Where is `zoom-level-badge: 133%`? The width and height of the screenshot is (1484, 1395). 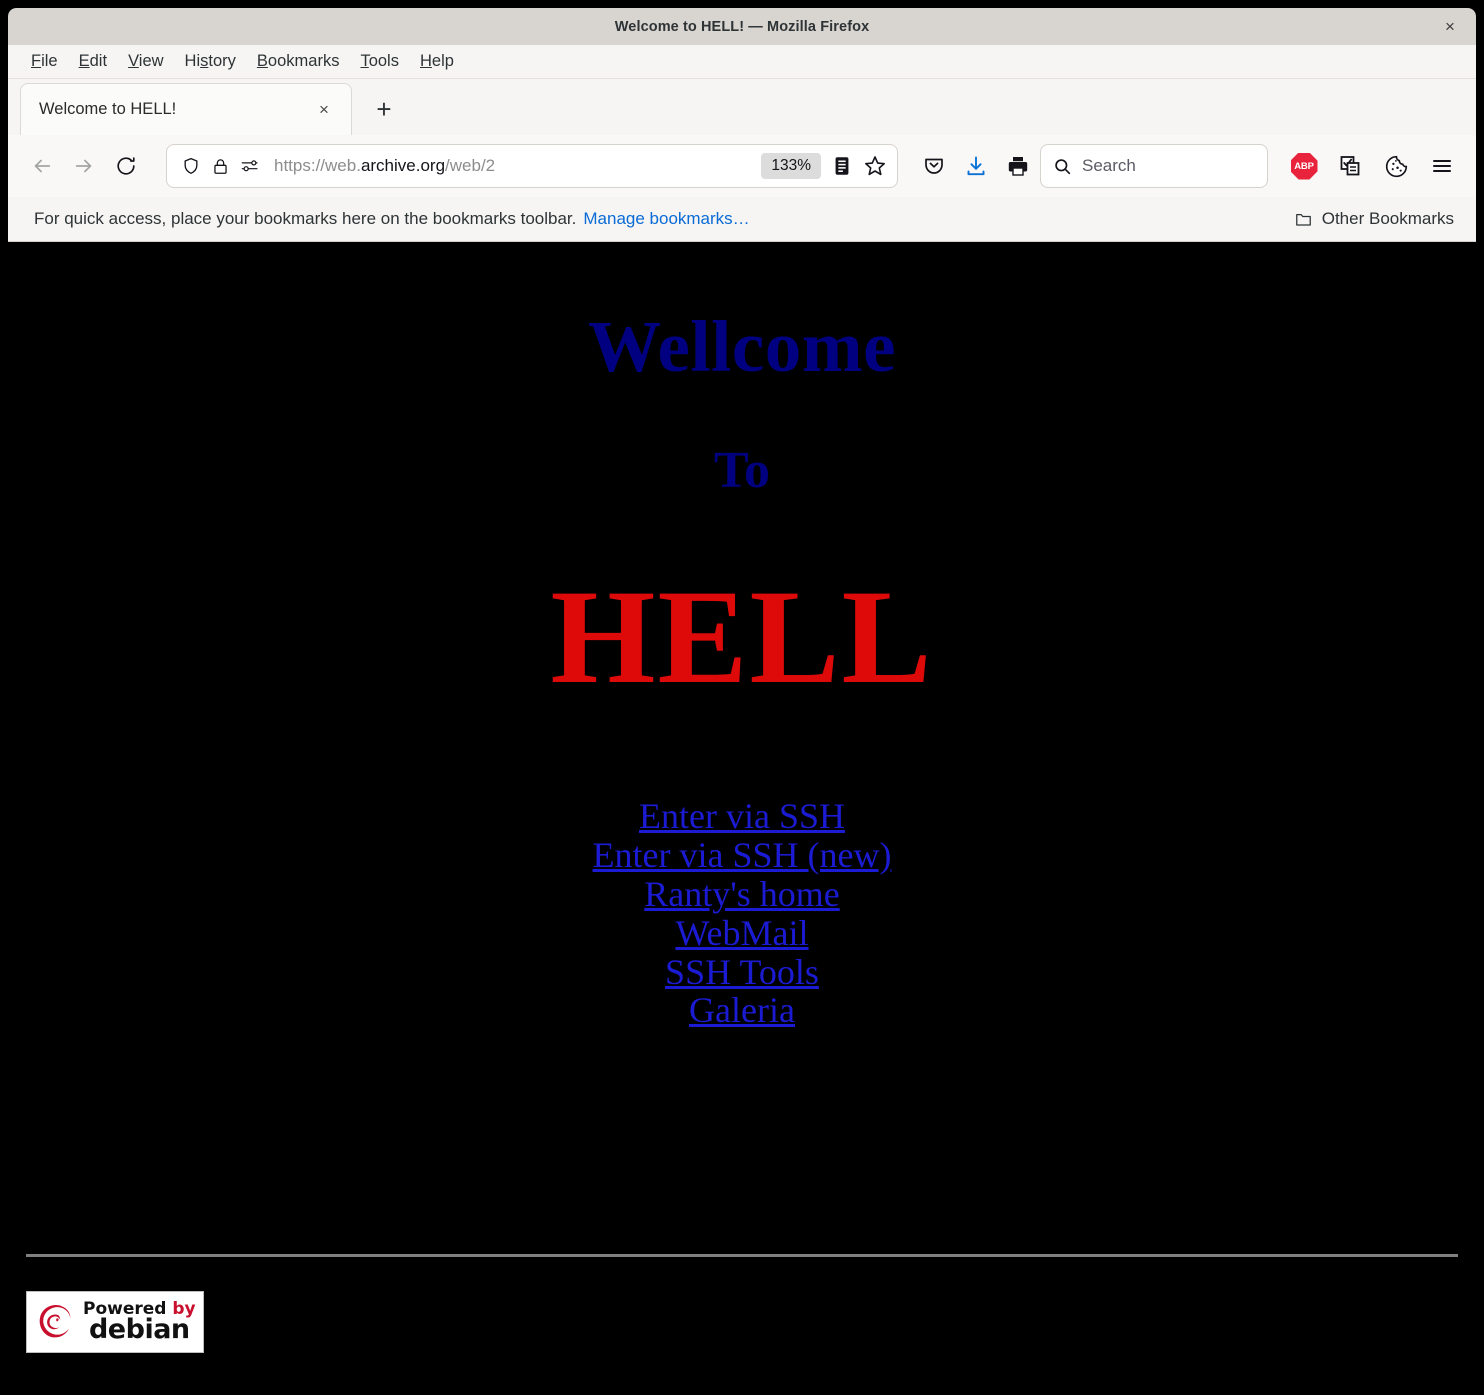 zoom-level-badge: 133% is located at coordinates (791, 166).